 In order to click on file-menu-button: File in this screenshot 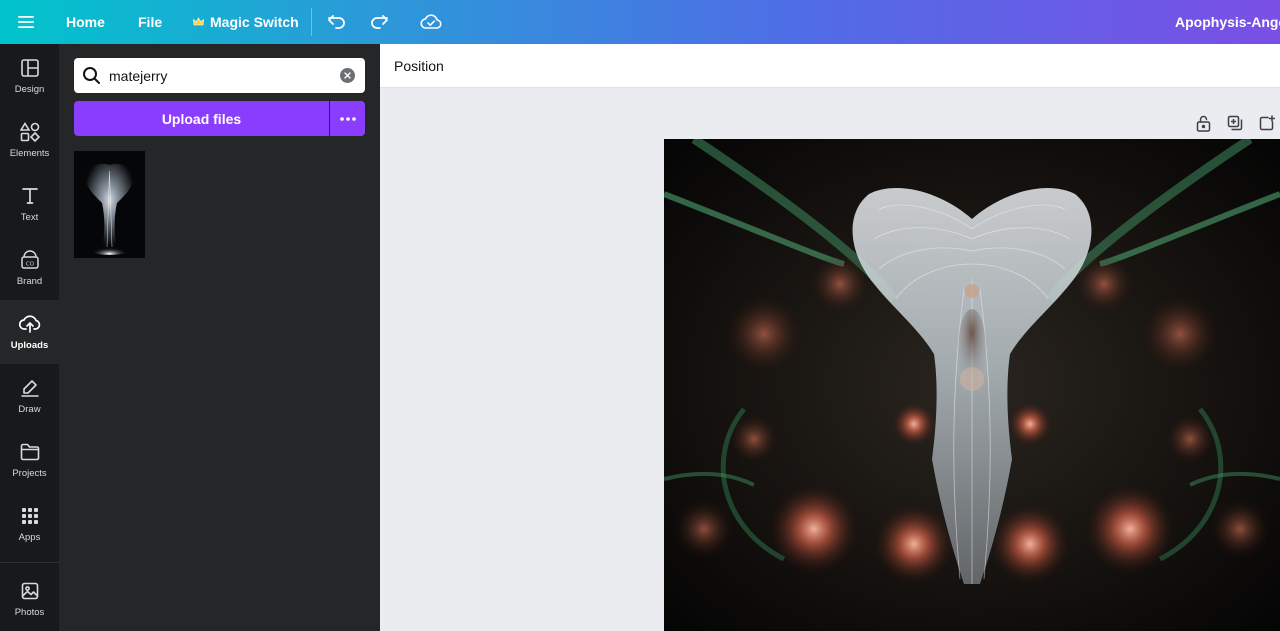, I will do `click(150, 22)`.